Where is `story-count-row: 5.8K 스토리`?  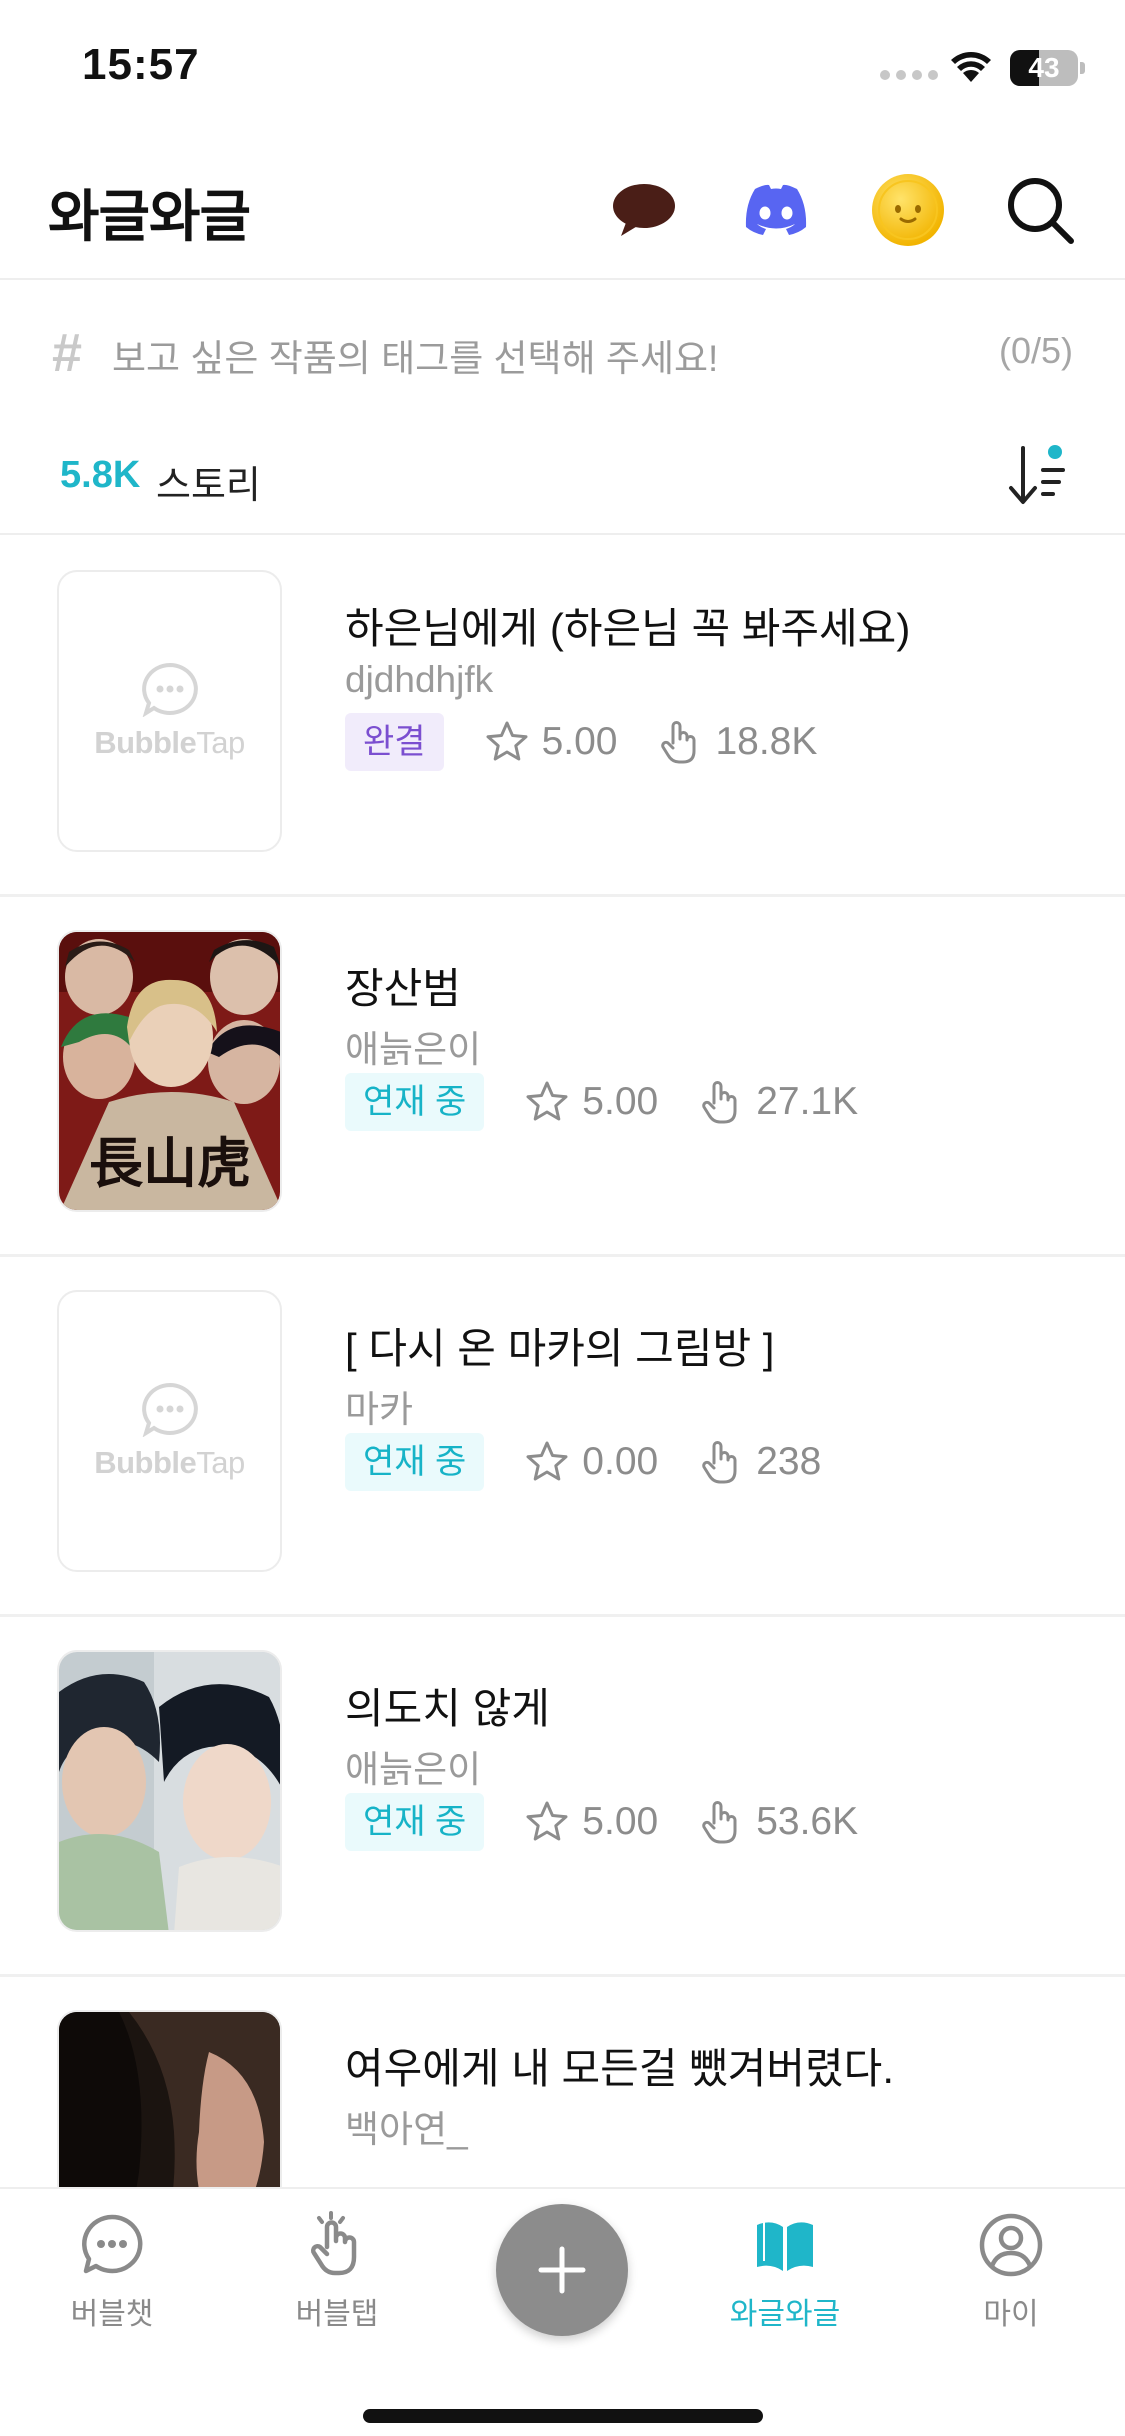
story-count-row: 5.8K 스토리 is located at coordinates (562, 482).